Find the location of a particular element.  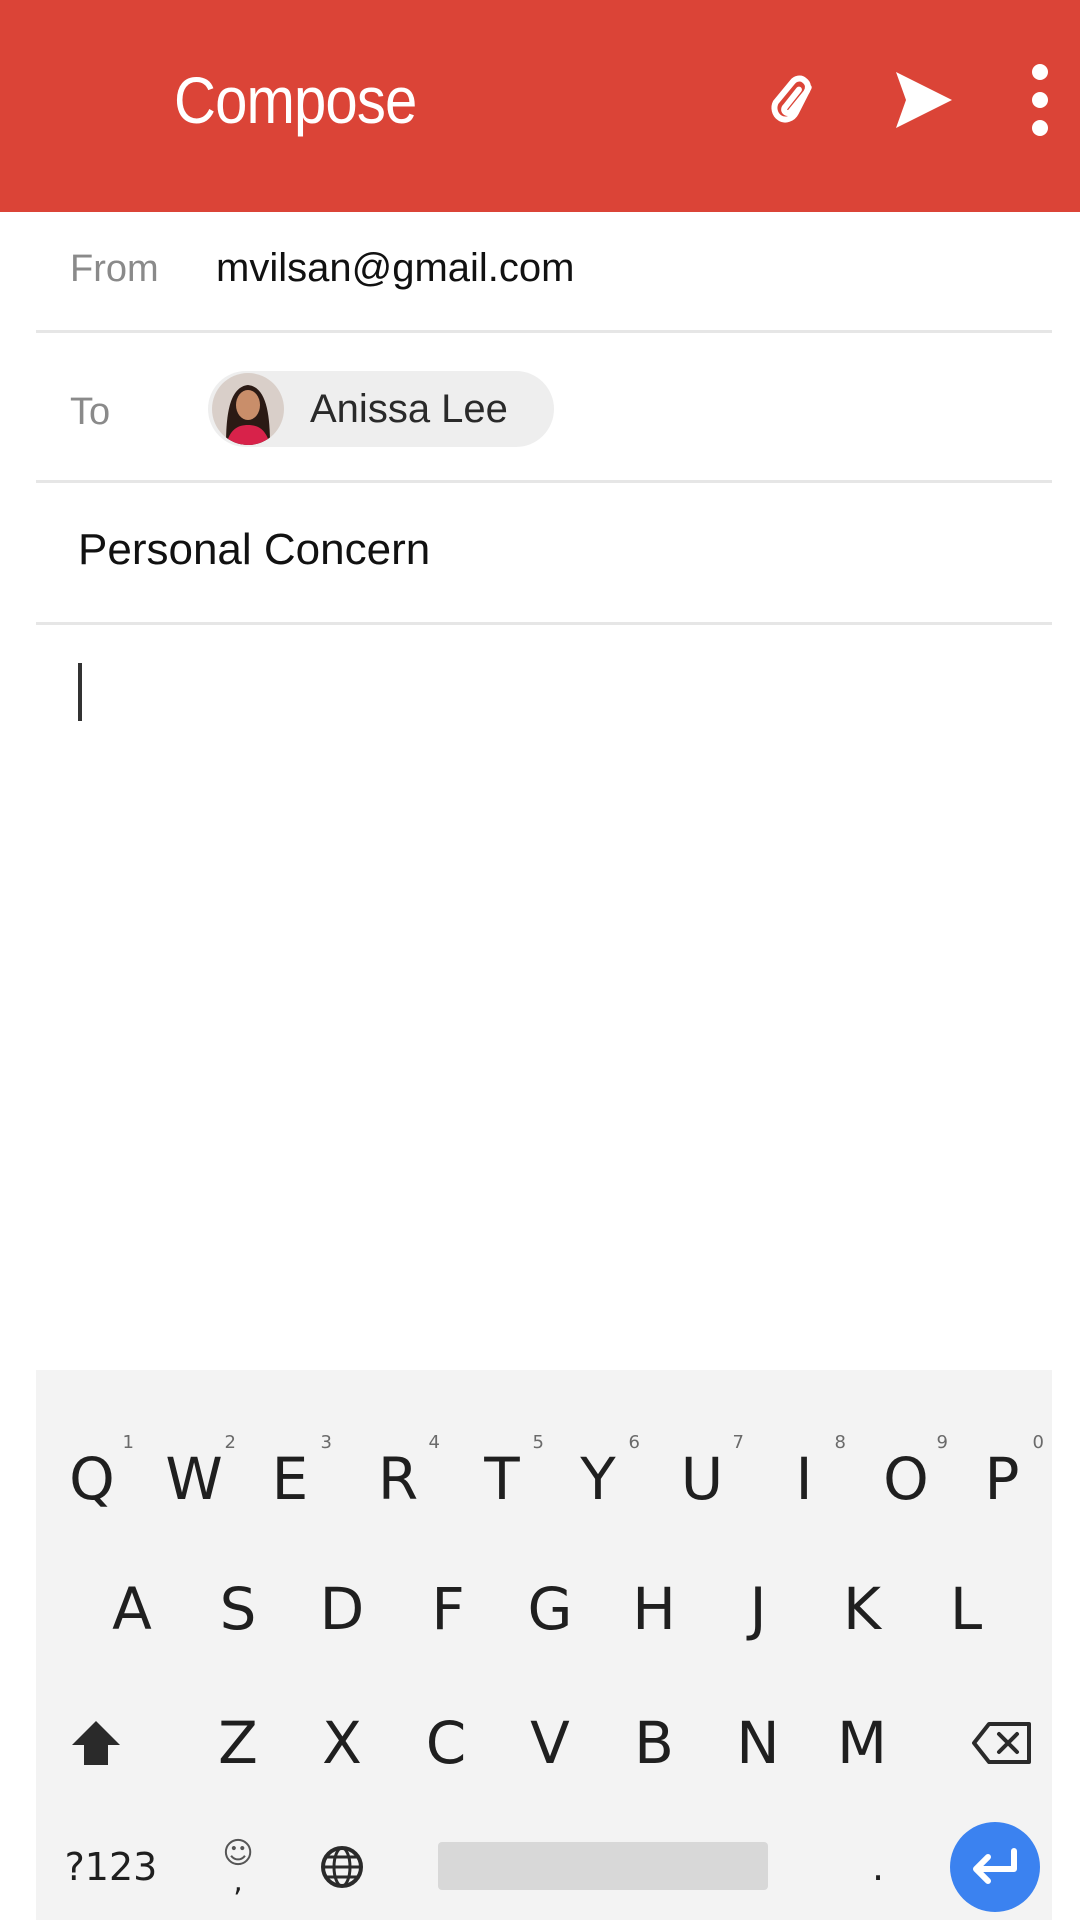

key-d: D is located at coordinates (342, 1609).